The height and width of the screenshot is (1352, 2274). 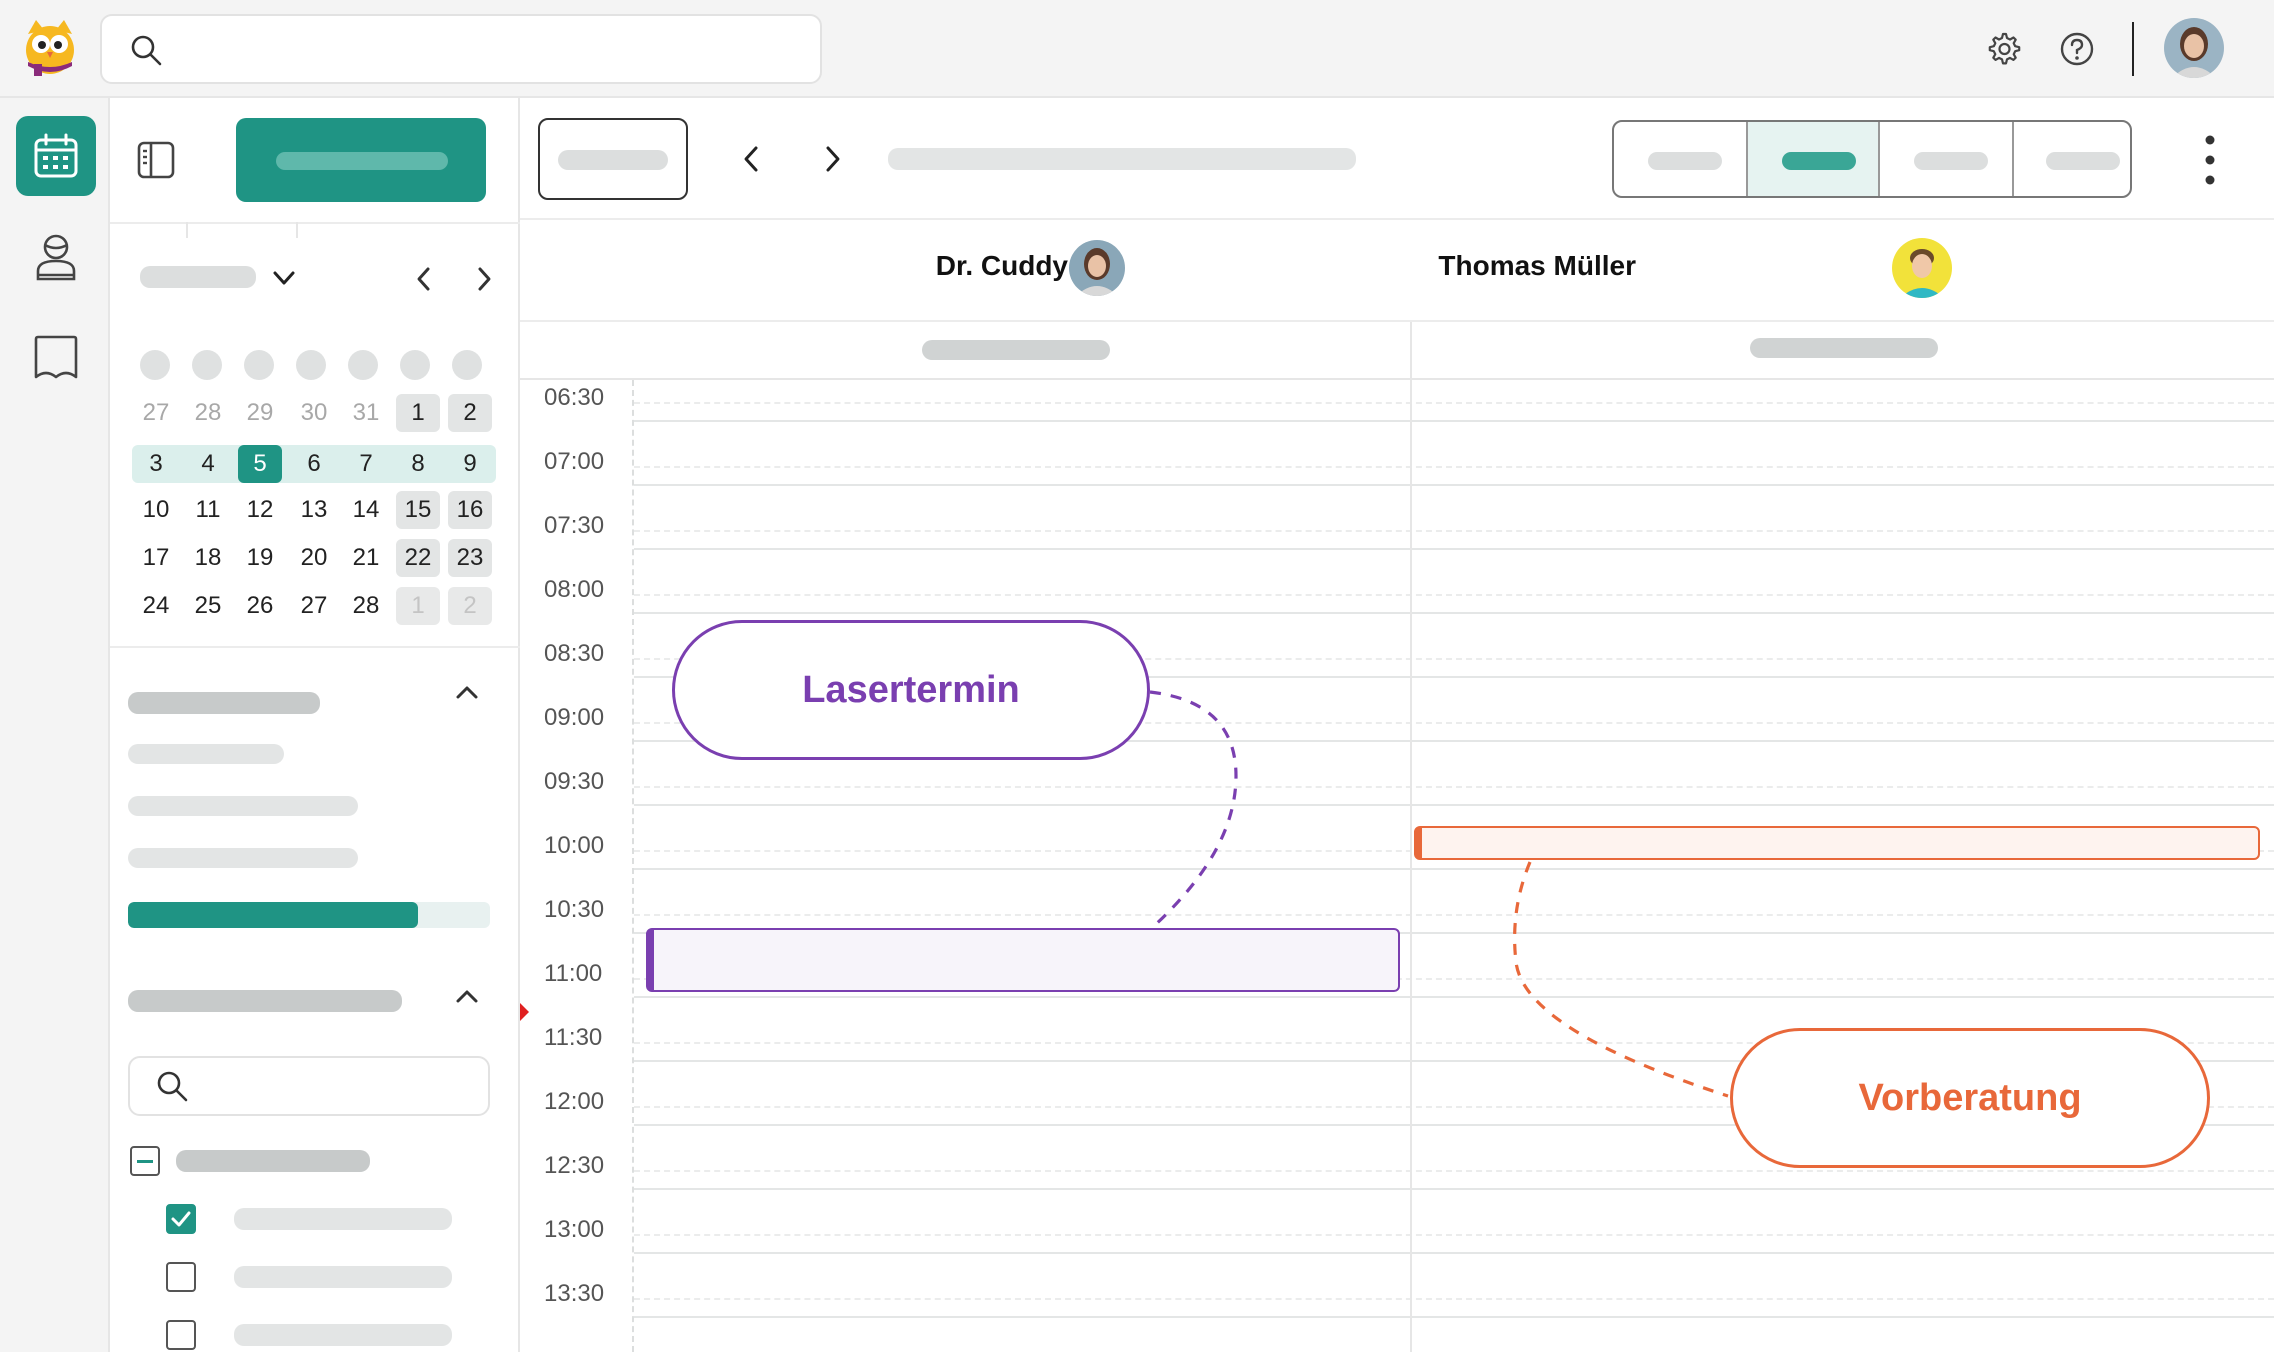 I want to click on indeterminate-mark, so click(x=145, y=1161).